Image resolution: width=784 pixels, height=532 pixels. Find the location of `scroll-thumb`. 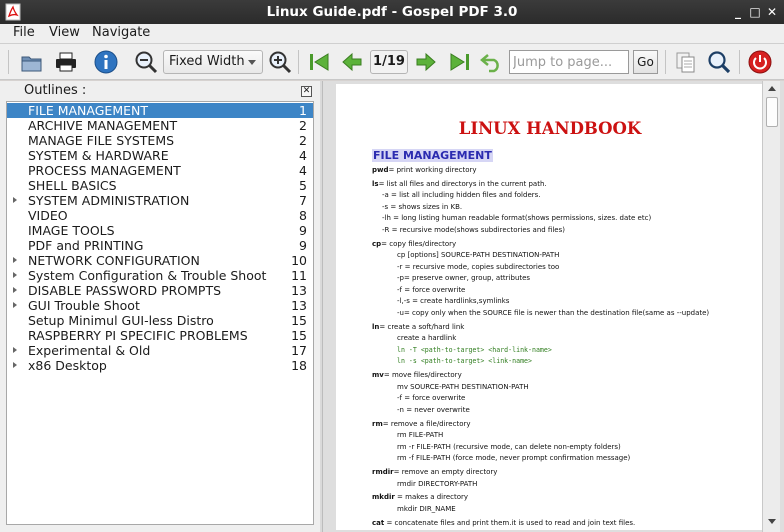

scroll-thumb is located at coordinates (772, 112).